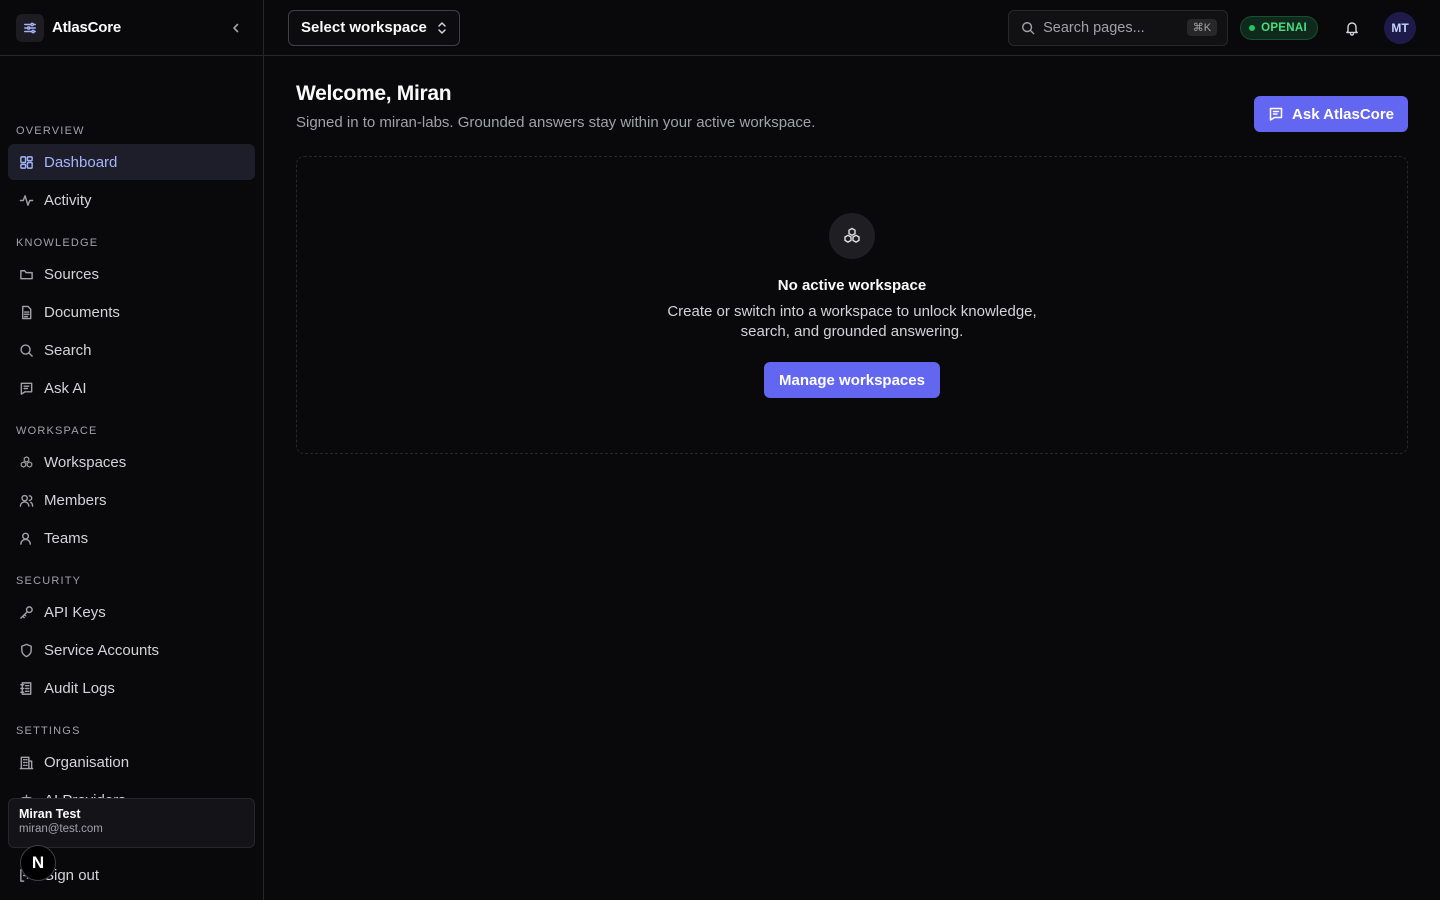 The image size is (1440, 900). What do you see at coordinates (85, 462) in the screenshot?
I see `sidebar-item-label: Workspaces` at bounding box center [85, 462].